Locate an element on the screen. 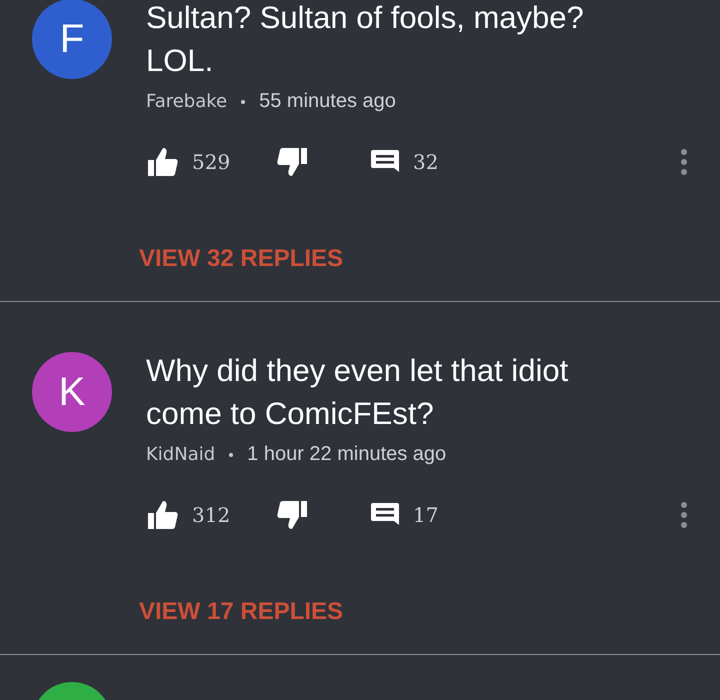 The width and height of the screenshot is (720, 700). like-button: 529 is located at coordinates (212, 162).